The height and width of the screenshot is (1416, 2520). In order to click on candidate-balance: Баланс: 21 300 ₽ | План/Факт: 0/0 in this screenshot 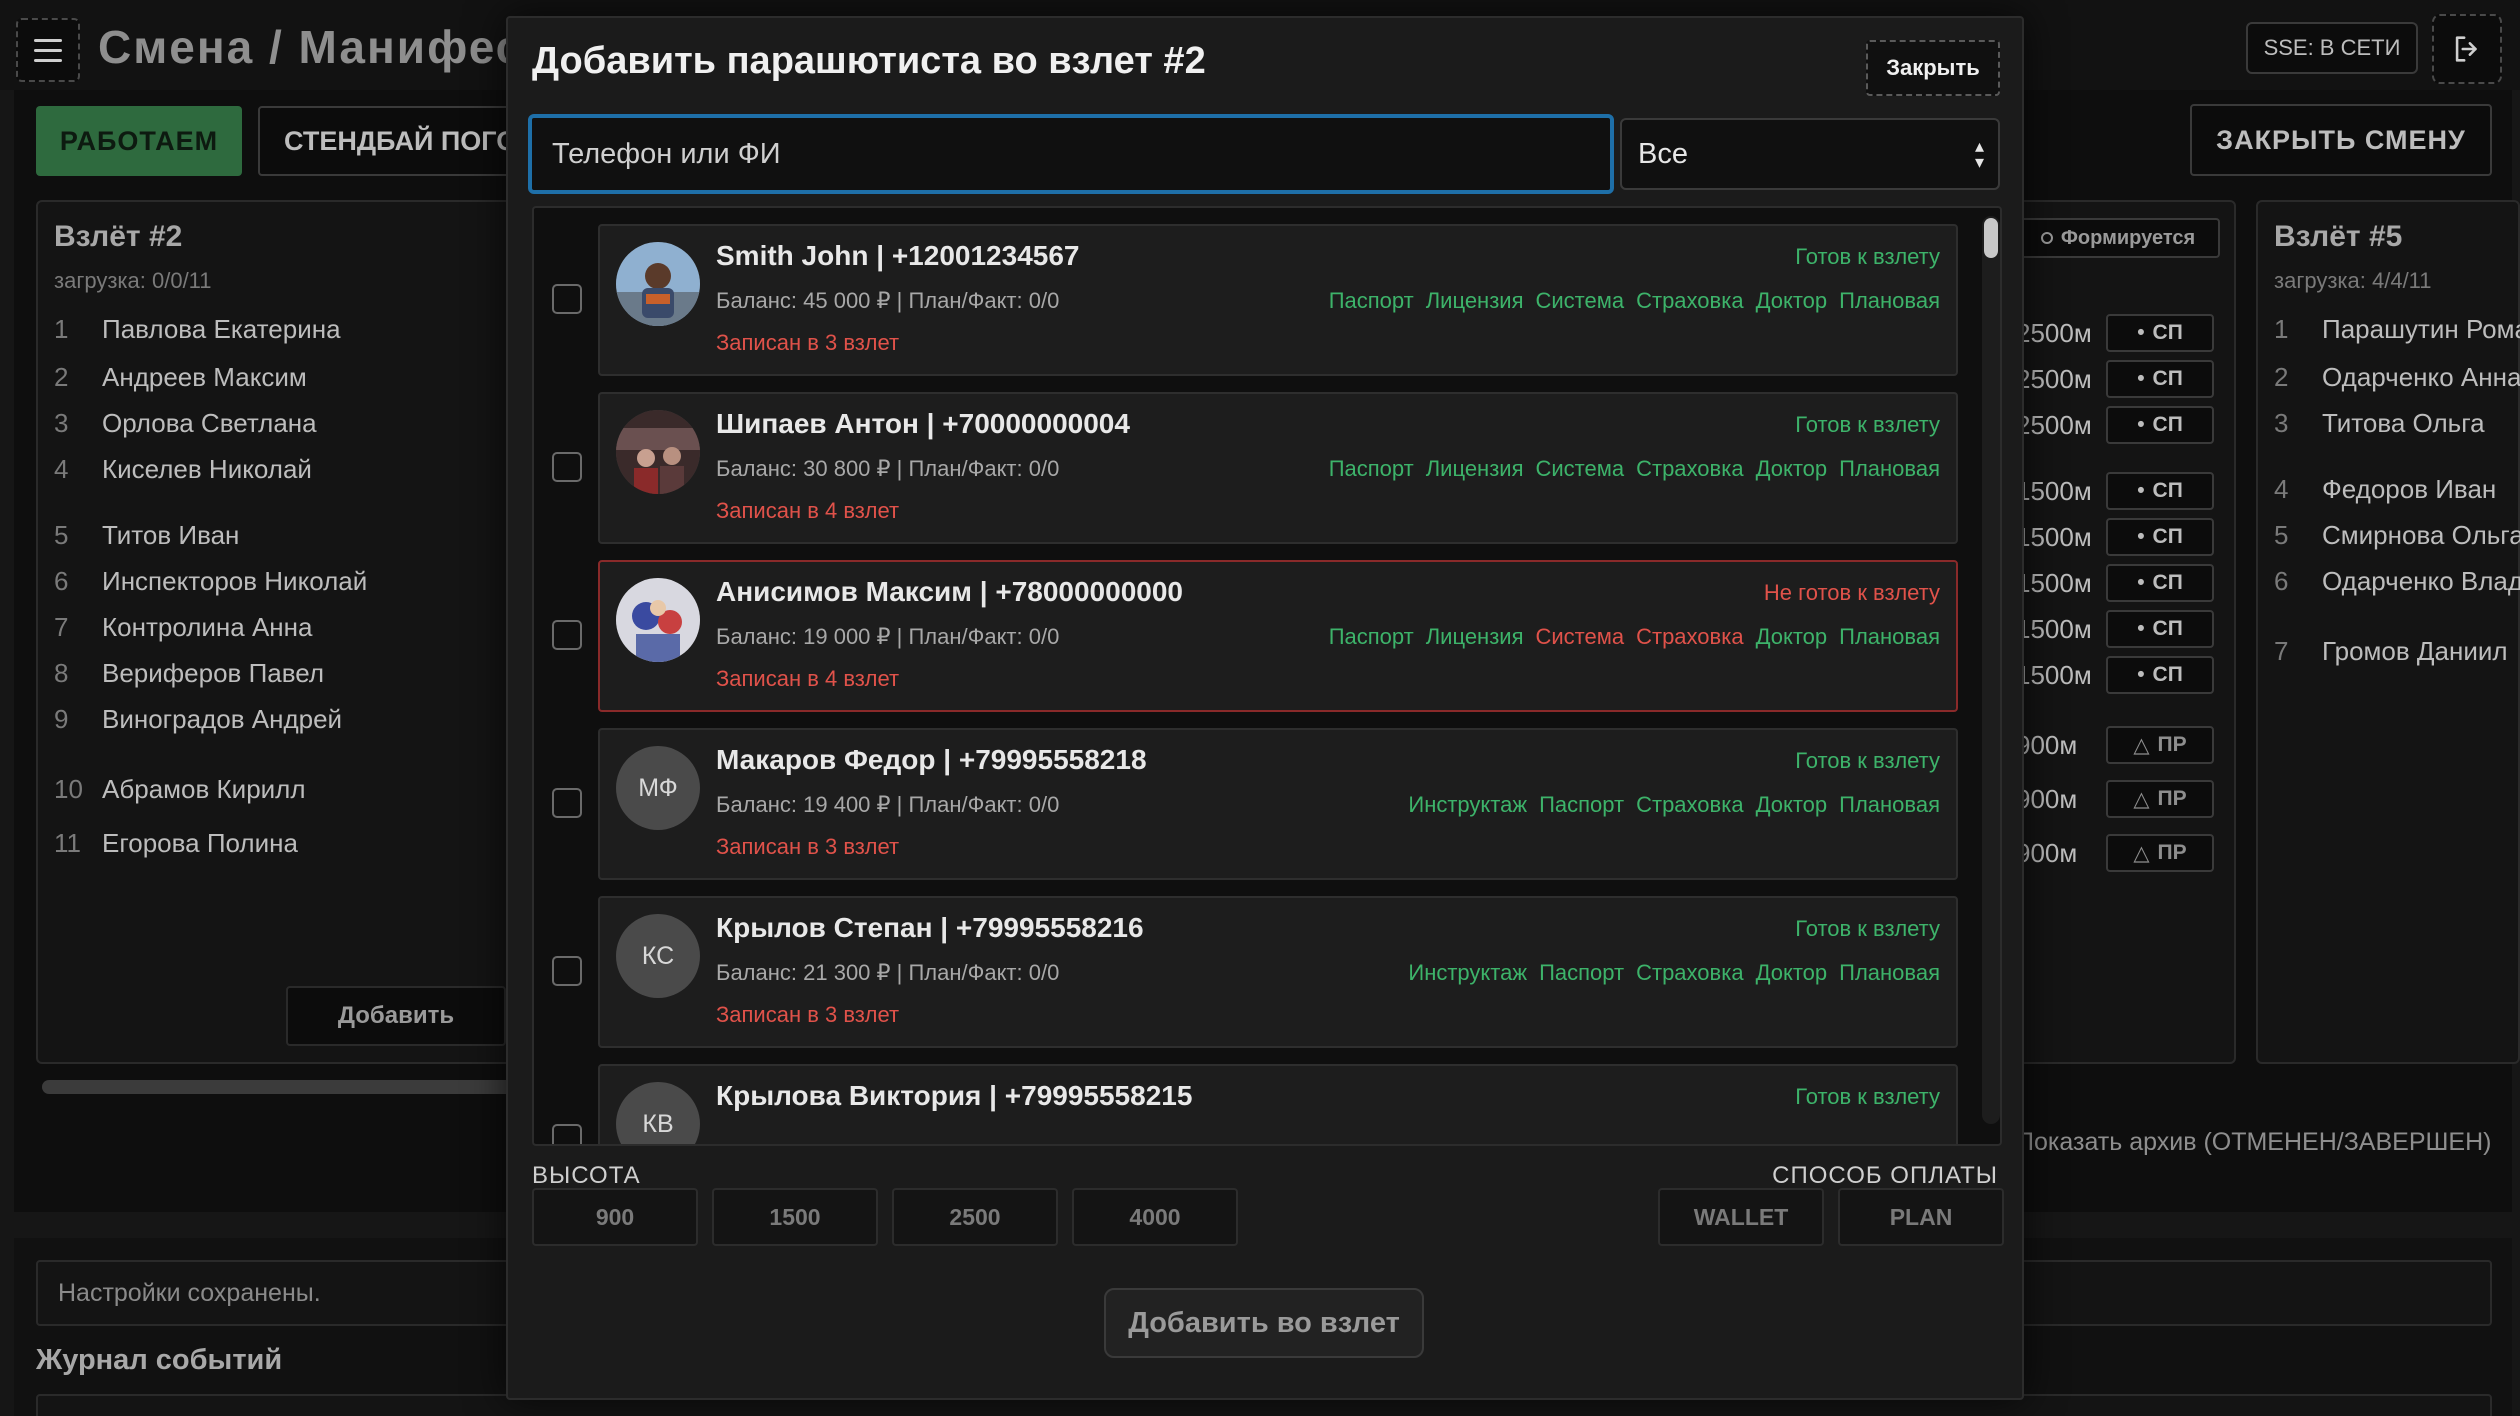, I will do `click(888, 972)`.